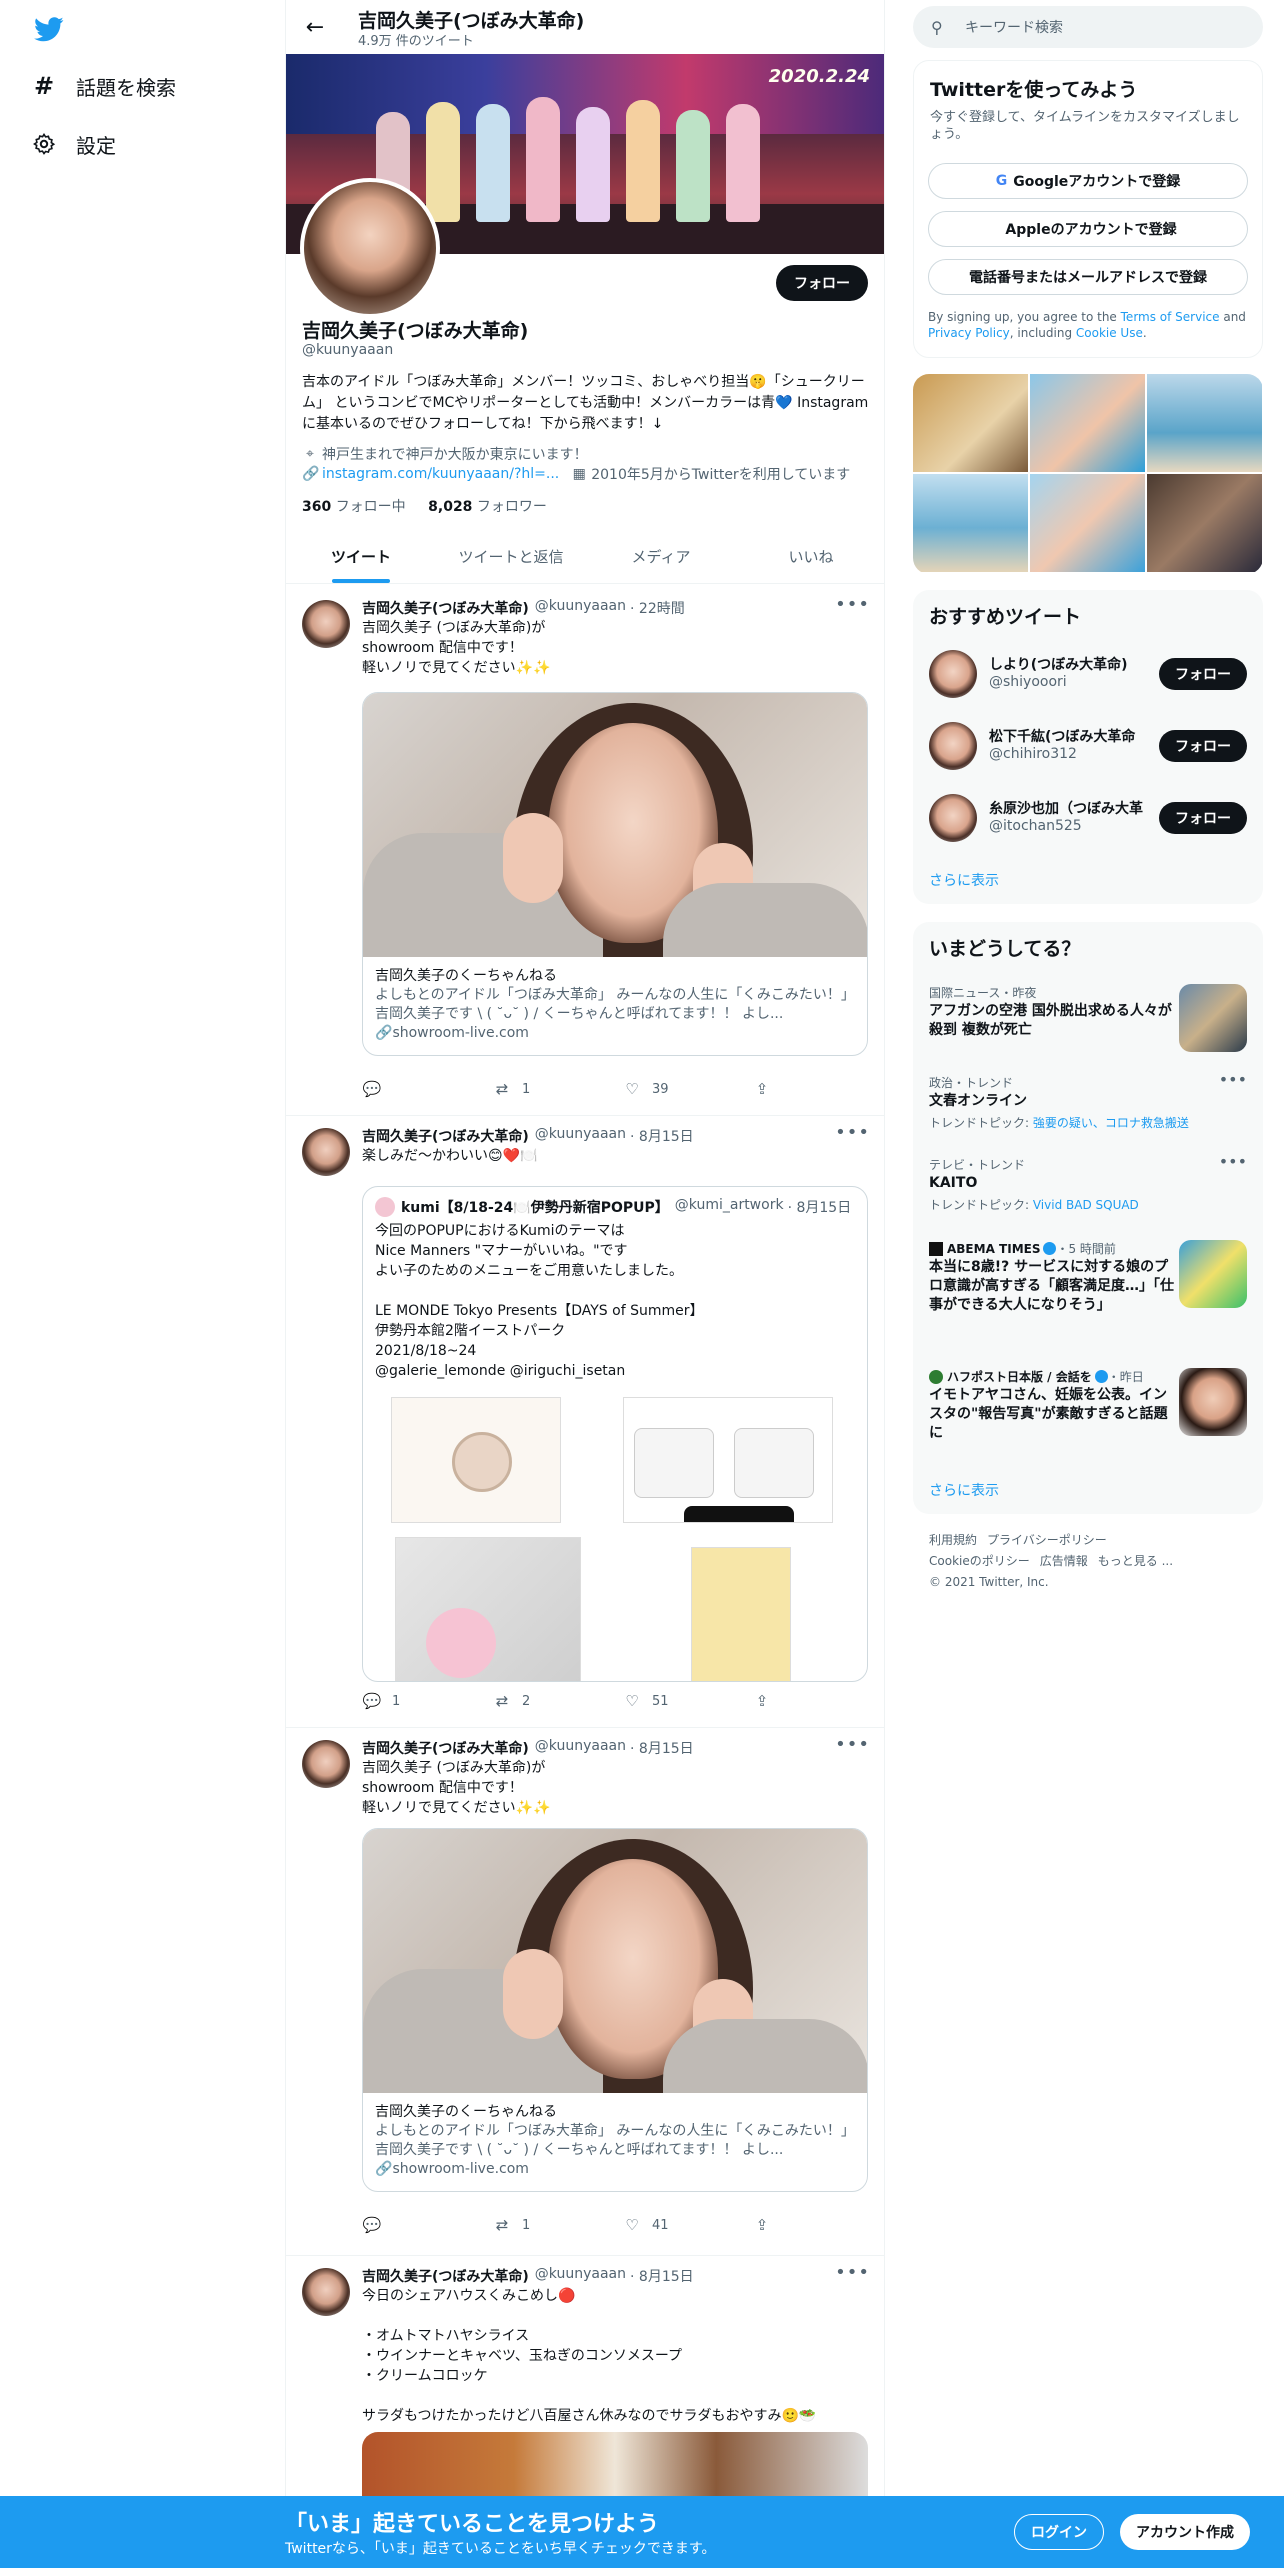 The width and height of the screenshot is (1284, 2568). I want to click on trend-category: テレビ・トレンド, so click(977, 1165).